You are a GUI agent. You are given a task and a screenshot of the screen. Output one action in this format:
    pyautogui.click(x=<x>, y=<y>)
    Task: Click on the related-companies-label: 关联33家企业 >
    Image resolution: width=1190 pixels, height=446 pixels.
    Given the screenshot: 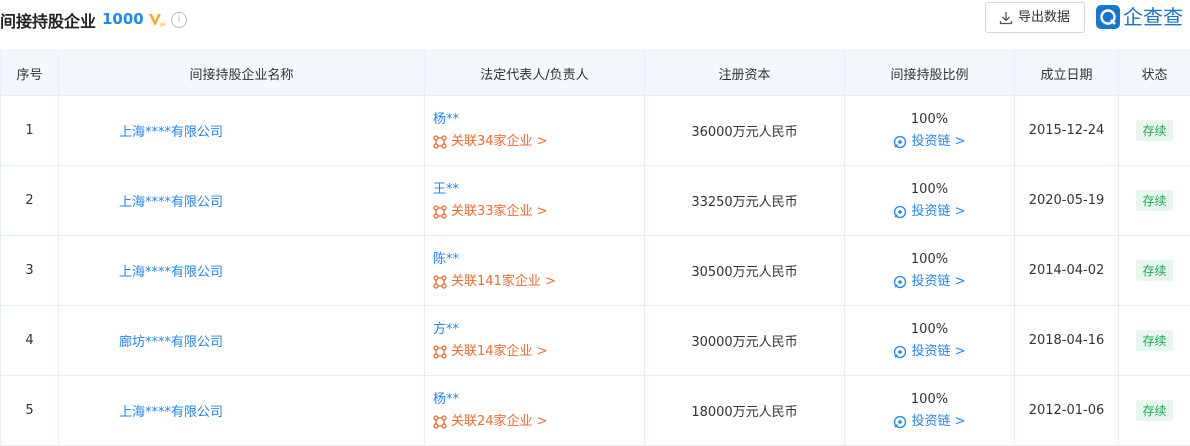 What is the action you would take?
    pyautogui.click(x=499, y=212)
    